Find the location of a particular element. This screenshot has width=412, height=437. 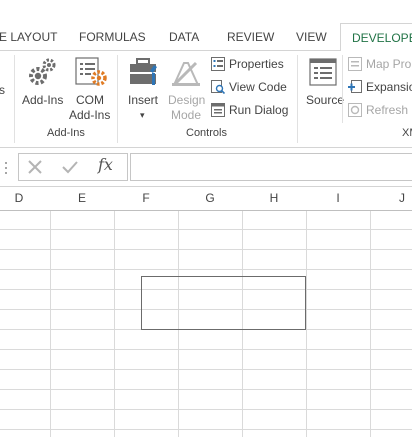

enter-check-icon is located at coordinates (70, 169).